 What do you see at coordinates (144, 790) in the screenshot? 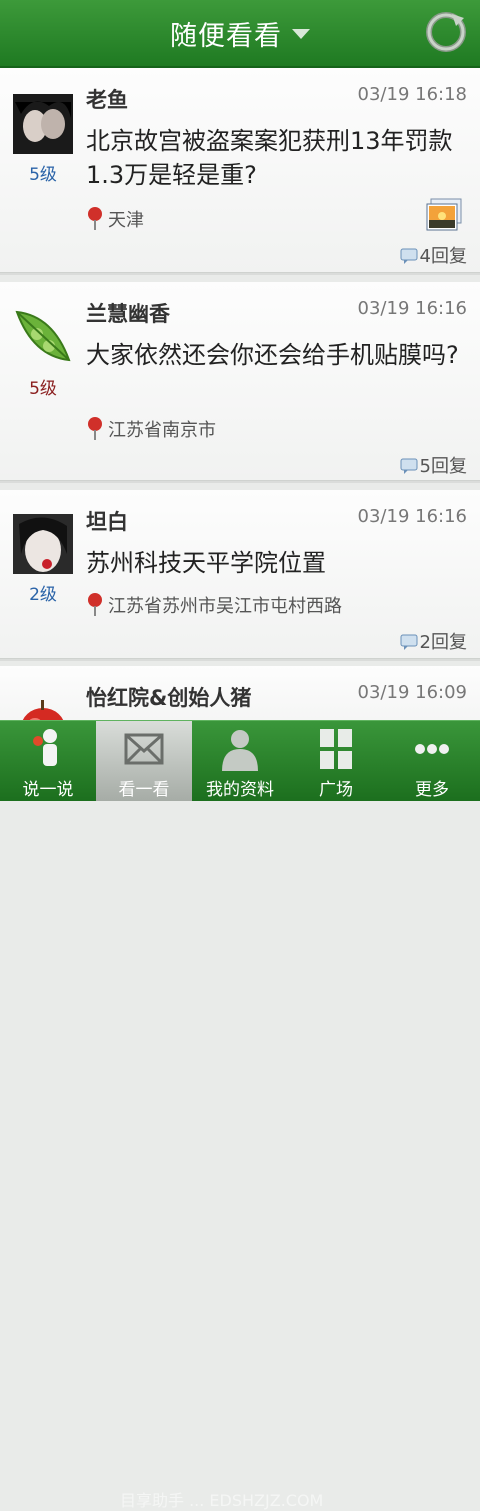
I see `tab-label: 看一看` at bounding box center [144, 790].